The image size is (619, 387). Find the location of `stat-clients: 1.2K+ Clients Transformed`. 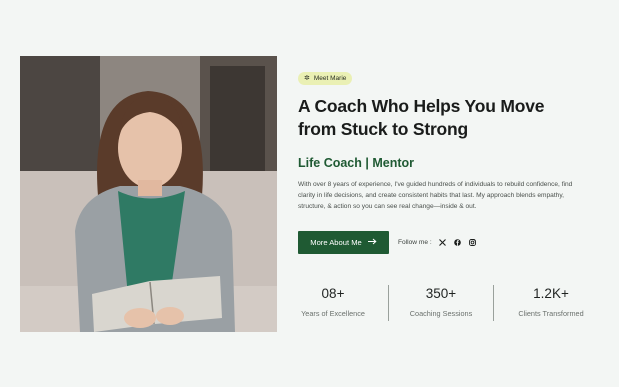

stat-clients: 1.2K+ Clients Transformed is located at coordinates (551, 301).